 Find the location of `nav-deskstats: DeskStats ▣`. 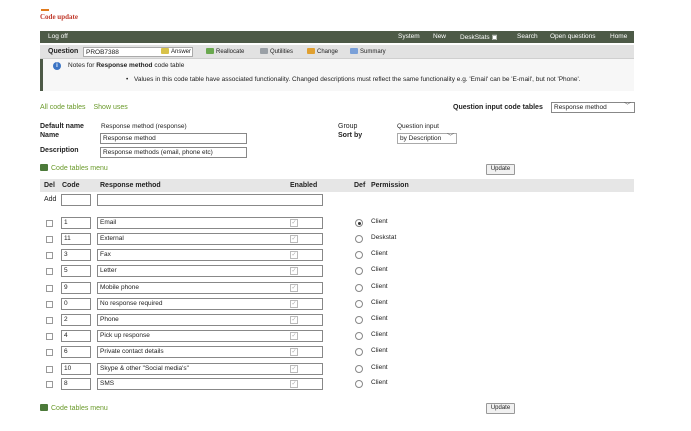

nav-deskstats: DeskStats ▣ is located at coordinates (479, 37).